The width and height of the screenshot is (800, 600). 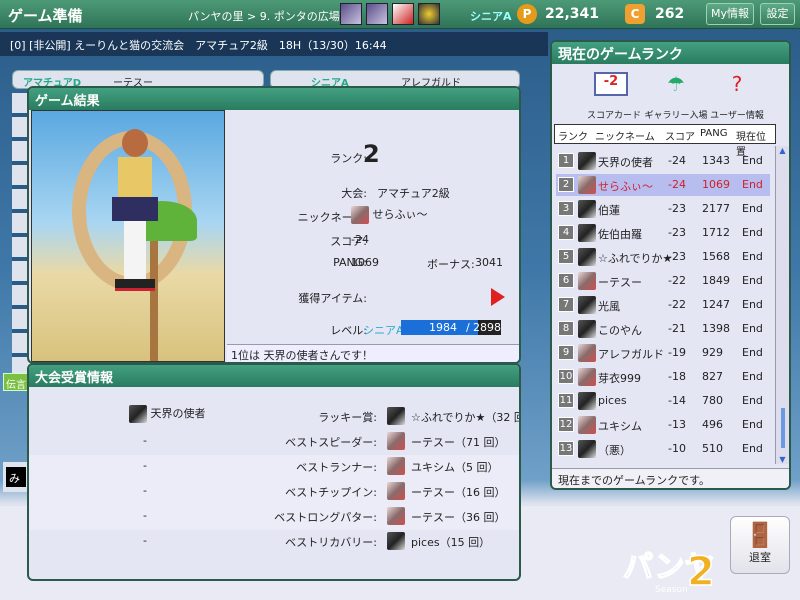 I want to click on character-image, so click(x=135, y=214).